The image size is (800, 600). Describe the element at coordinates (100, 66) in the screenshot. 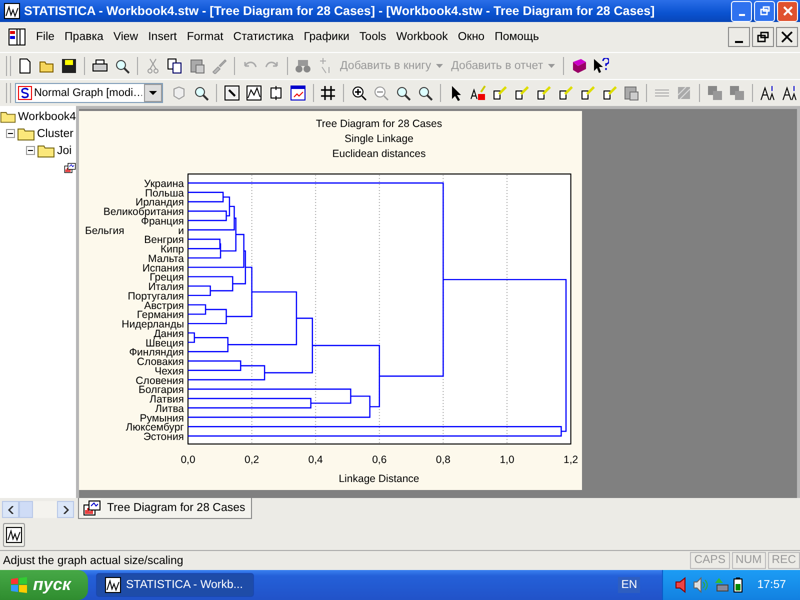

I see `print-icon` at that location.